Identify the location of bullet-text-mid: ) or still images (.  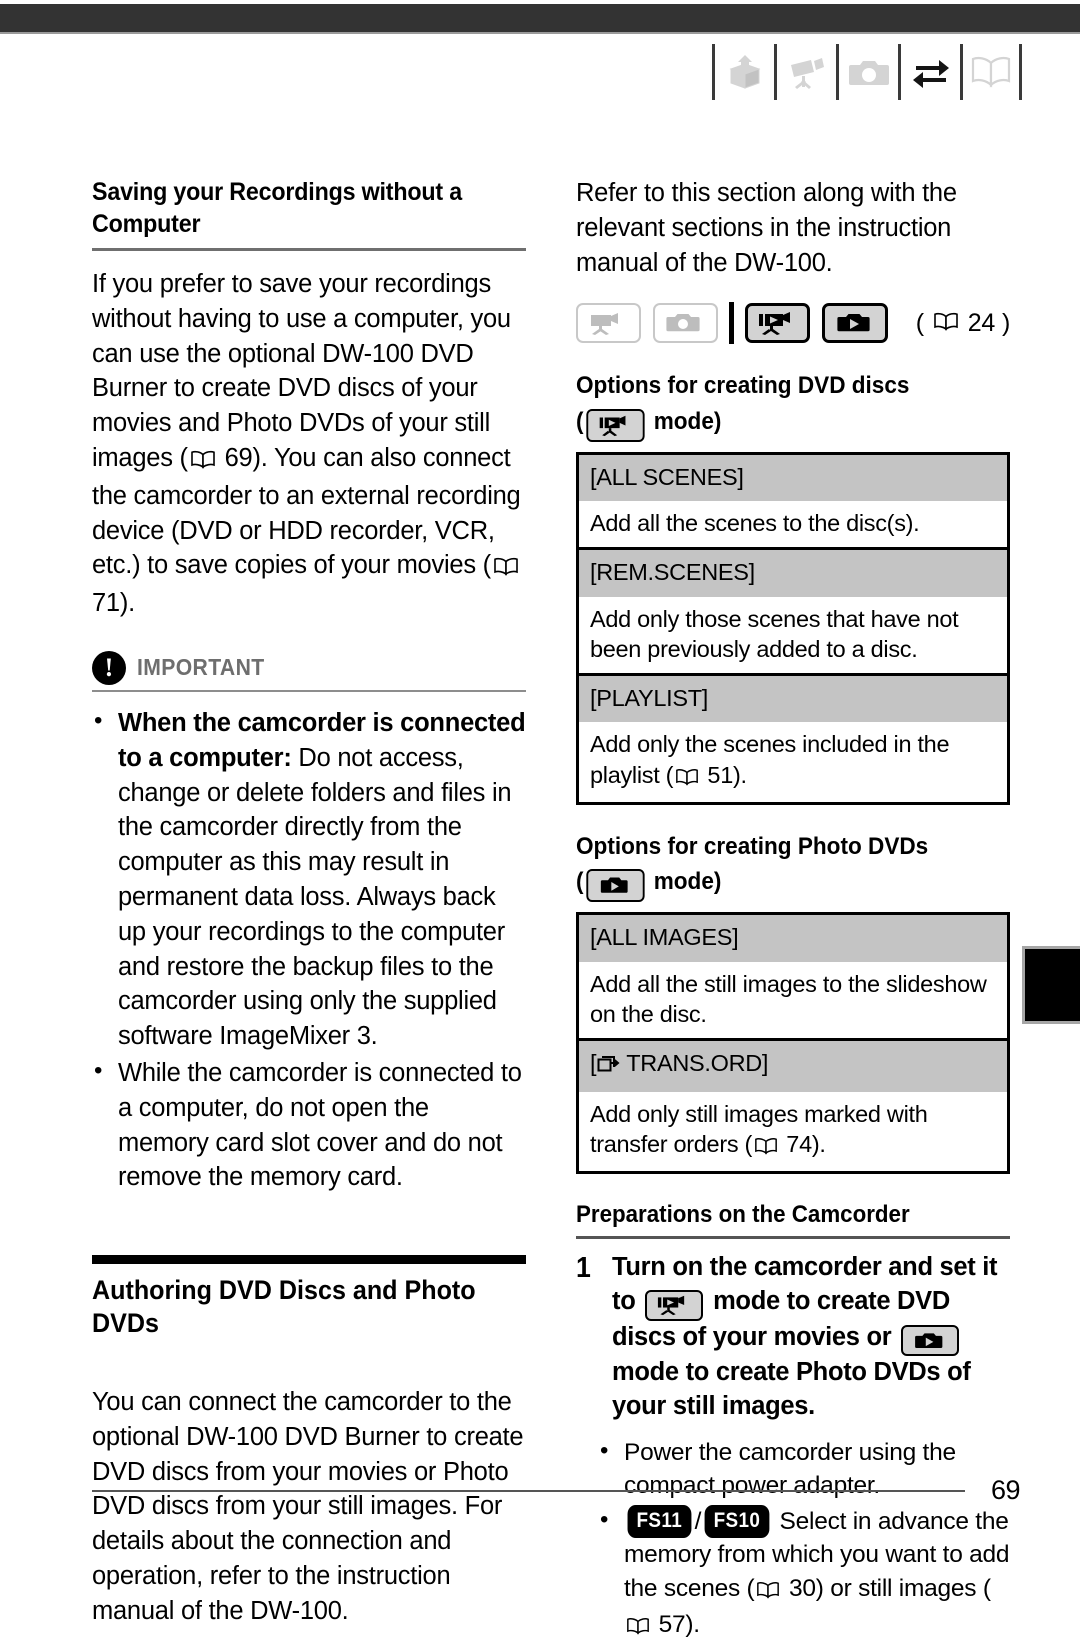
(903, 1588).